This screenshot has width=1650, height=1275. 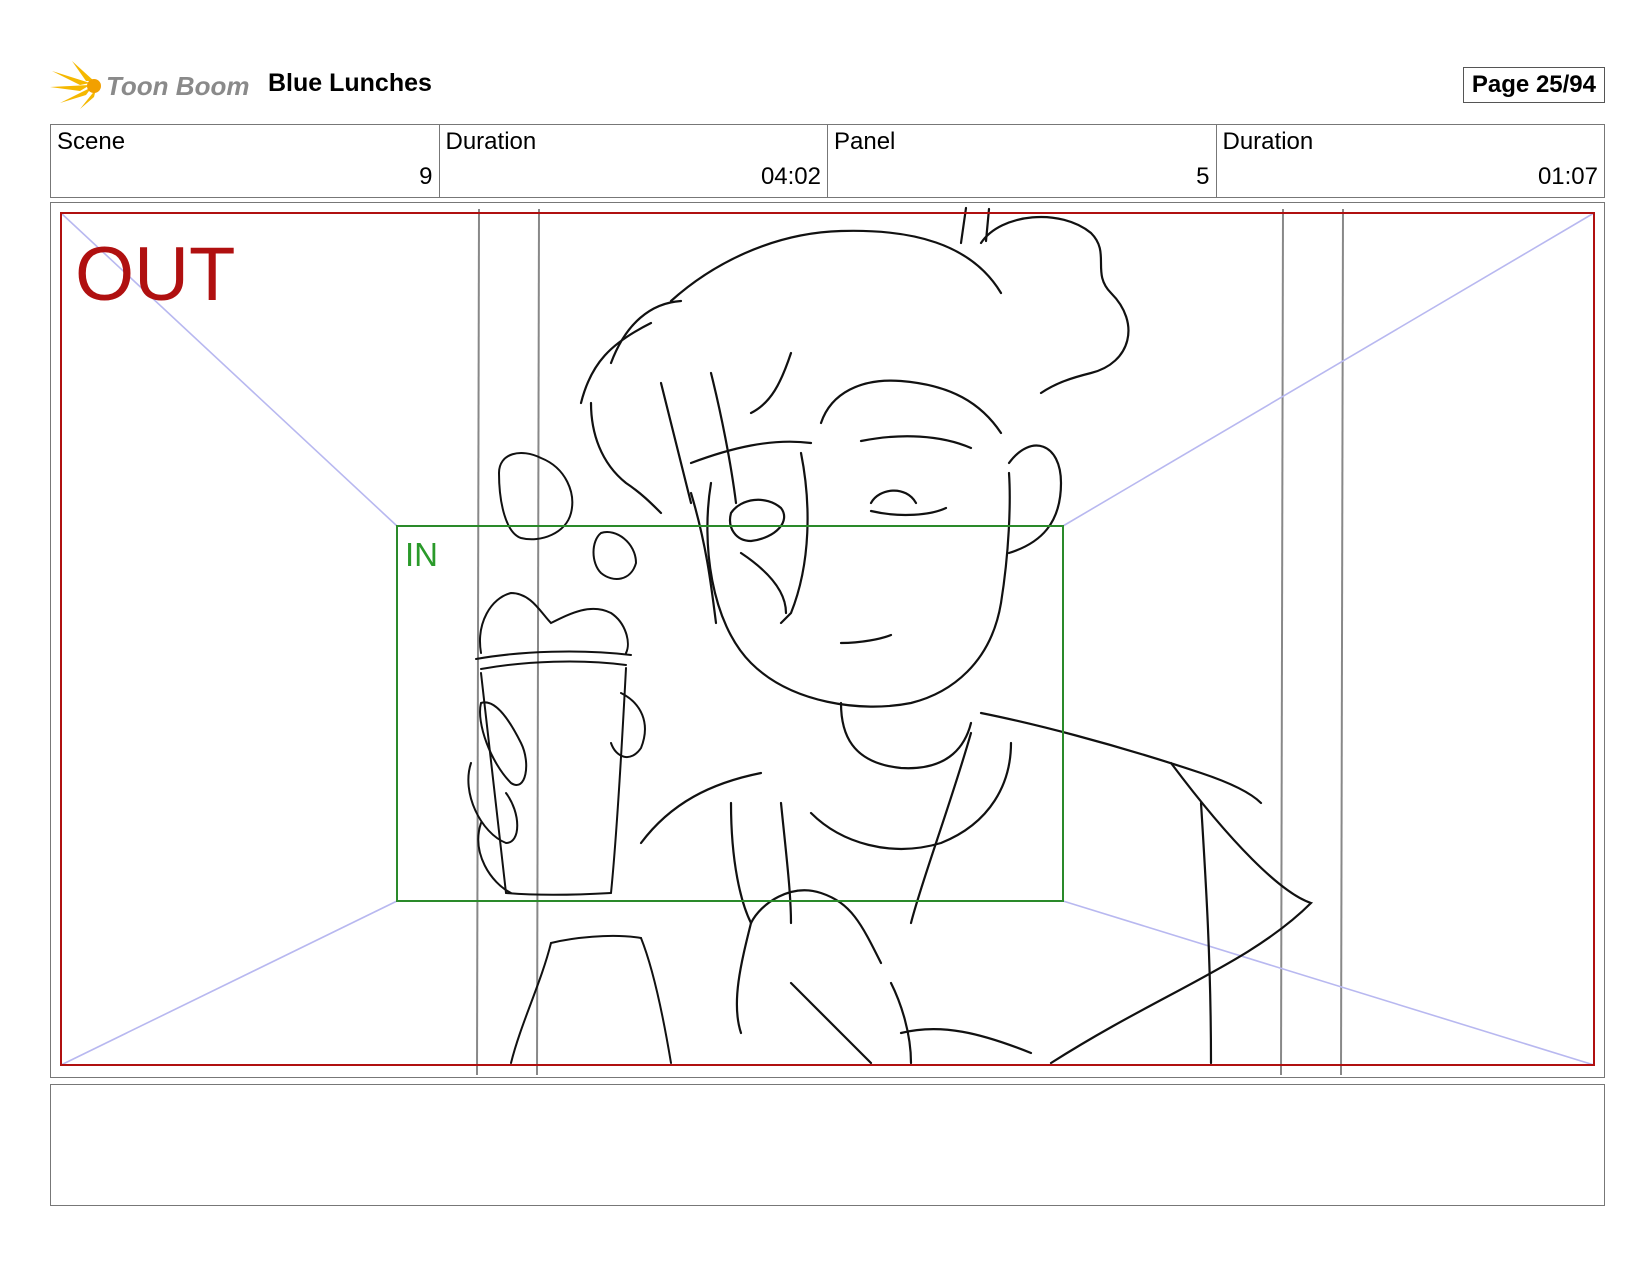 What do you see at coordinates (421, 554) in the screenshot?
I see `in-label: IN` at bounding box center [421, 554].